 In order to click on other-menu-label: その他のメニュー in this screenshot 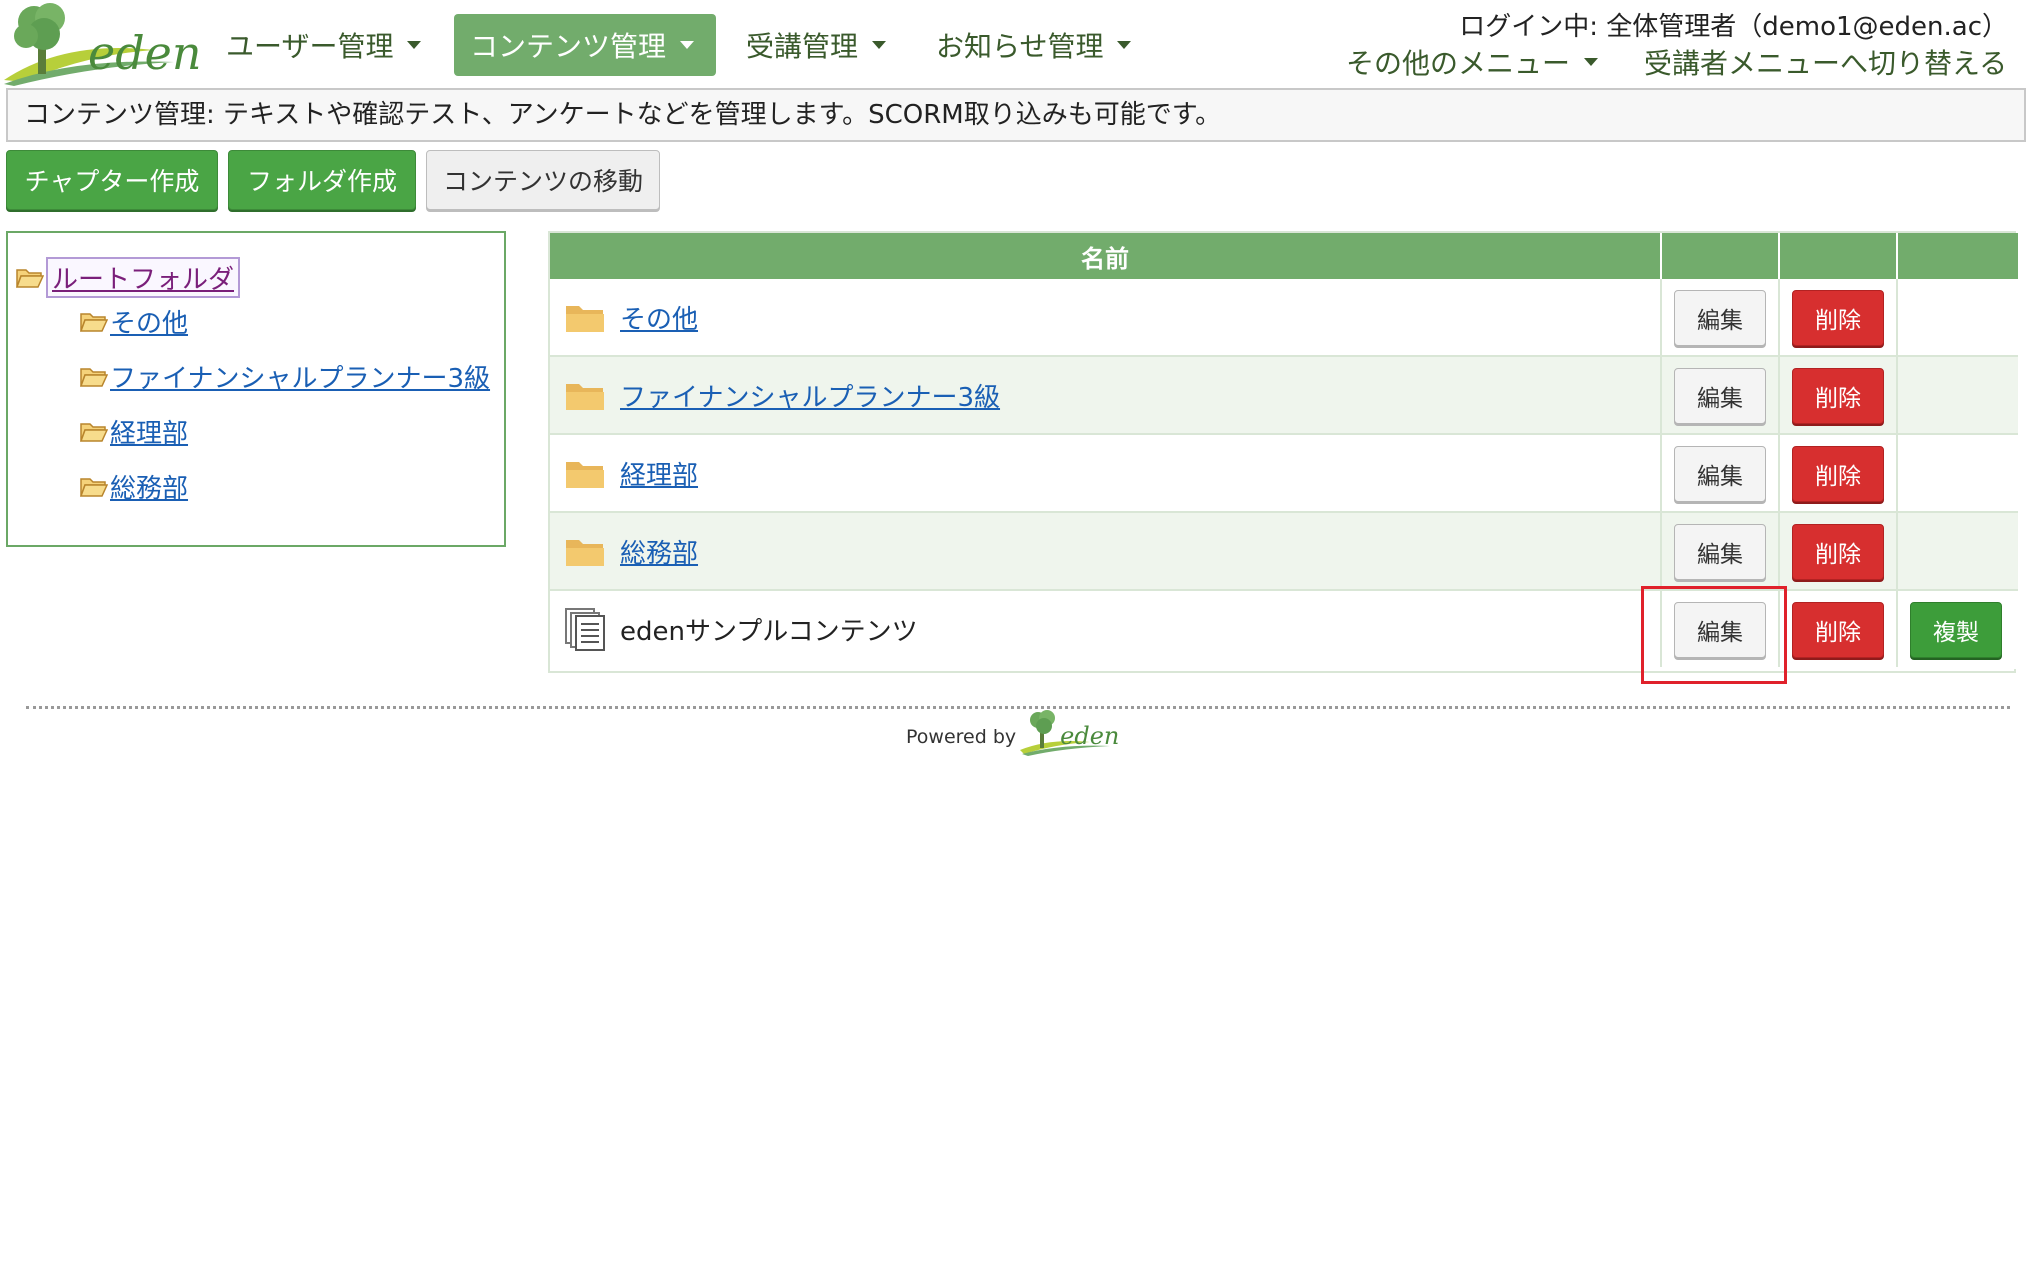, I will do `click(1458, 63)`.